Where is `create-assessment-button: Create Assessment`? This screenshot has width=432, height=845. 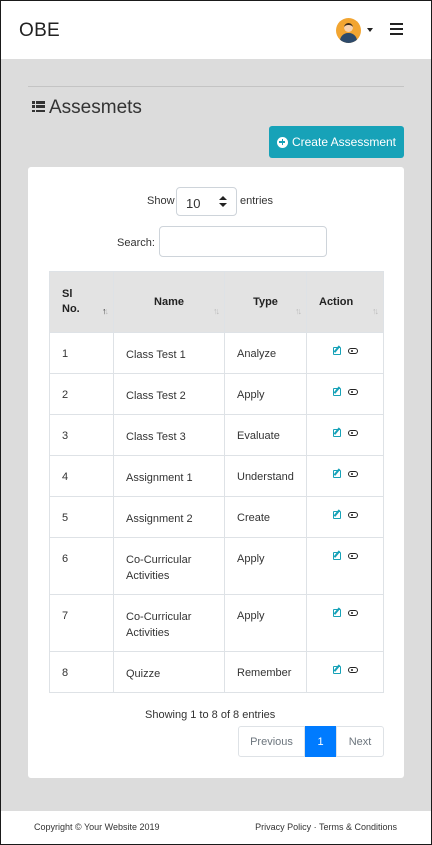
create-assessment-button: Create Assessment is located at coordinates (336, 142).